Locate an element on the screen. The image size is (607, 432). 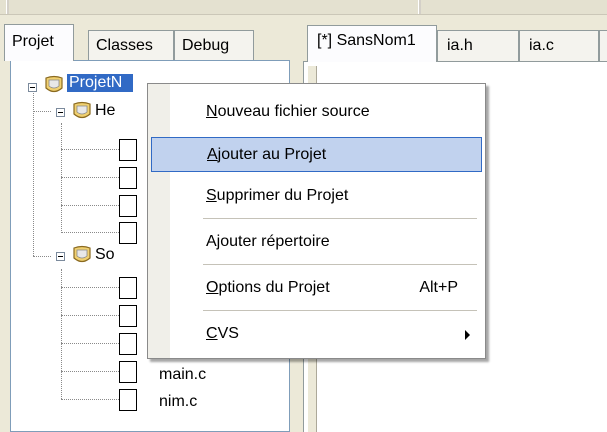
tree-item-sources-folder: So is located at coordinates (105, 255).